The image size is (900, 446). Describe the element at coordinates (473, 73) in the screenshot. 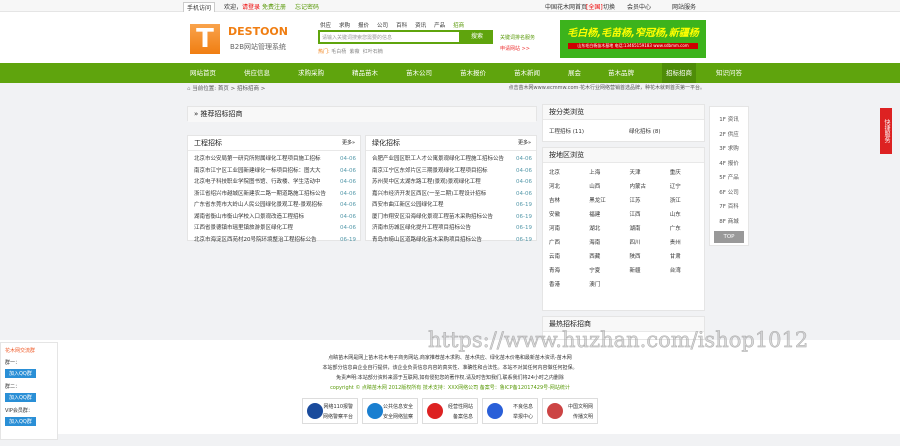

I see `nav-item: 苗木报价` at that location.